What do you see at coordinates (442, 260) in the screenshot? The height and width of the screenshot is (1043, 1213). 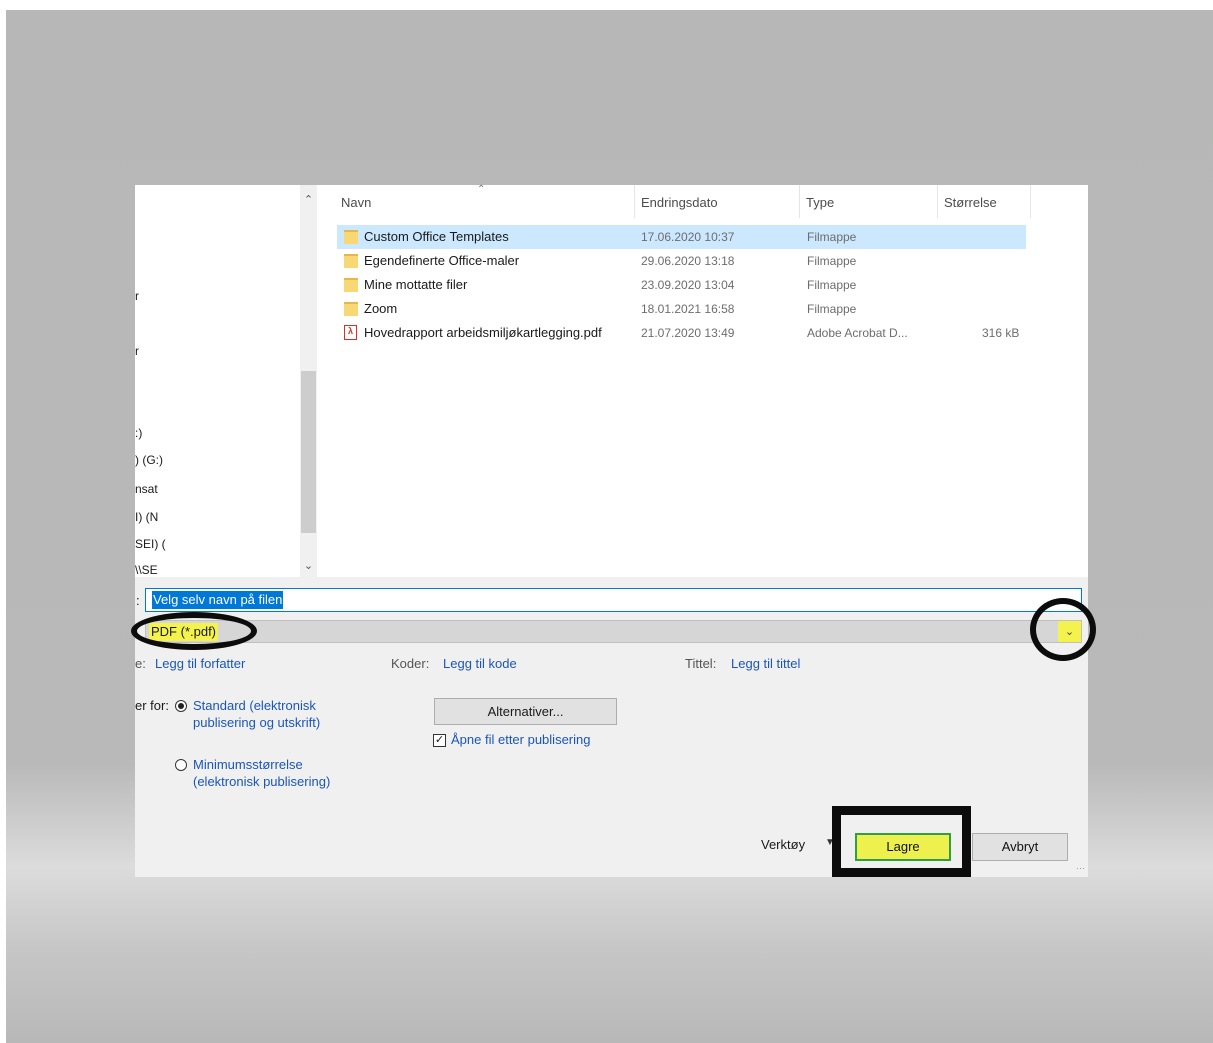 I see `file-name: Egendefinerte Office-maler` at bounding box center [442, 260].